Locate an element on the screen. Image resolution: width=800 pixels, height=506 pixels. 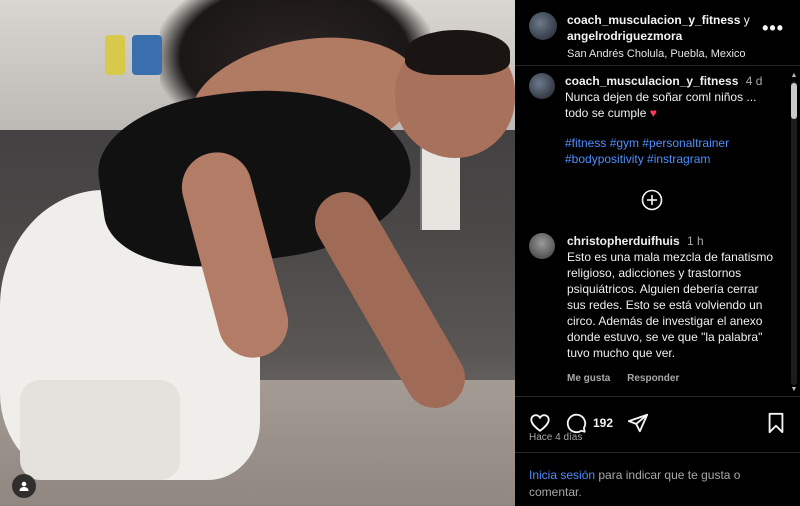
tagged-users-button is located at coordinates (24, 486).